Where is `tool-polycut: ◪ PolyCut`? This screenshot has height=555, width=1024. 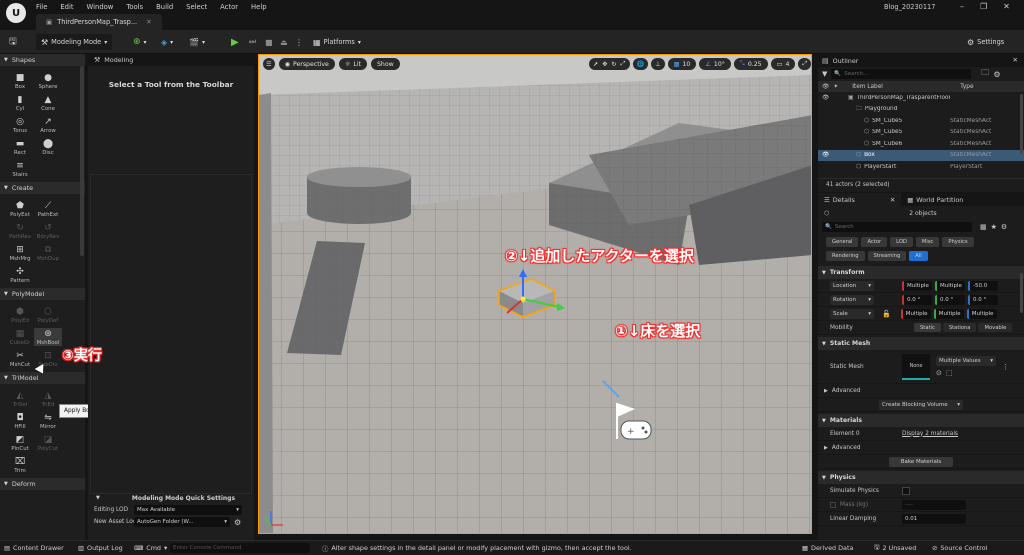 tool-polycut: ◪ PolyCut is located at coordinates (48, 443).